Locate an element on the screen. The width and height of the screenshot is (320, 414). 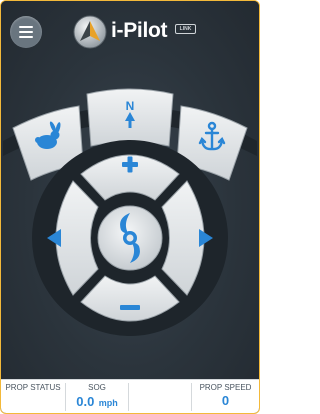
logo-emblem-icon is located at coordinates (90, 32).